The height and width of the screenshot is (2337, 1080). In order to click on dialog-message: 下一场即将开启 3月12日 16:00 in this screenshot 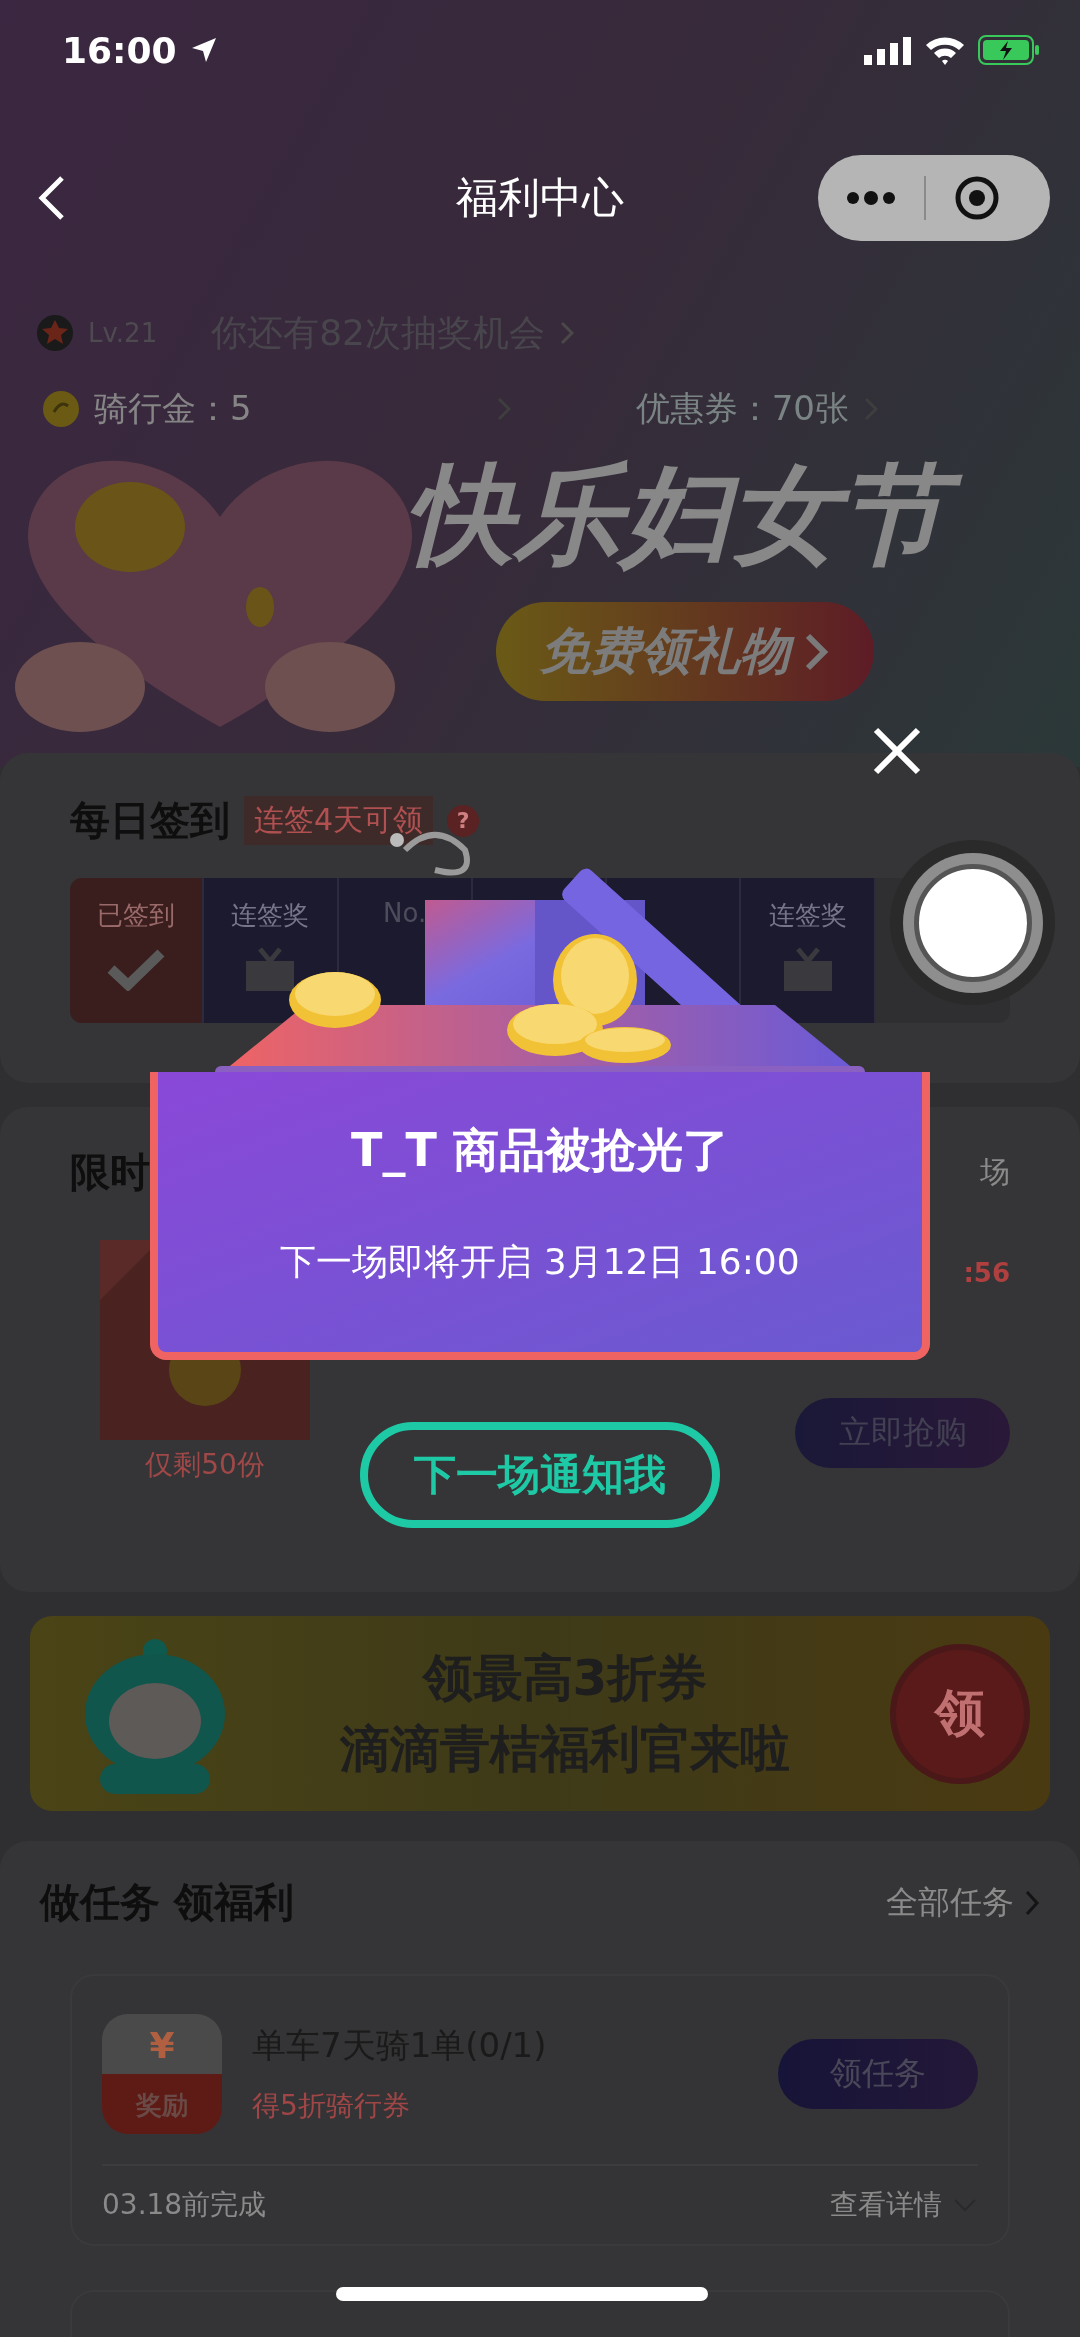, I will do `click(540, 1262)`.